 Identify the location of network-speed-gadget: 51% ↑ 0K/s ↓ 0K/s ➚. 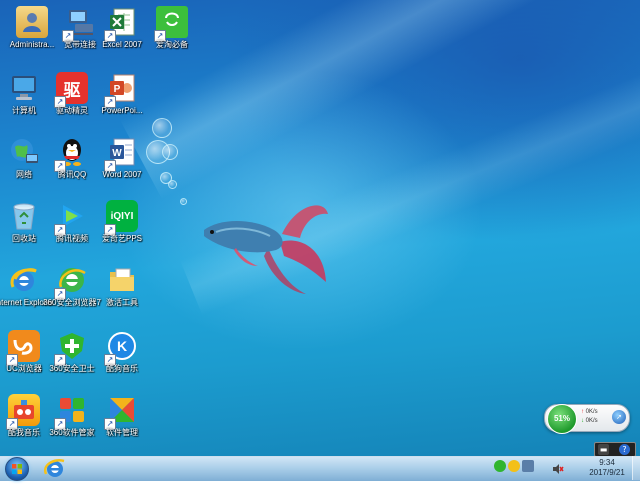
(587, 419).